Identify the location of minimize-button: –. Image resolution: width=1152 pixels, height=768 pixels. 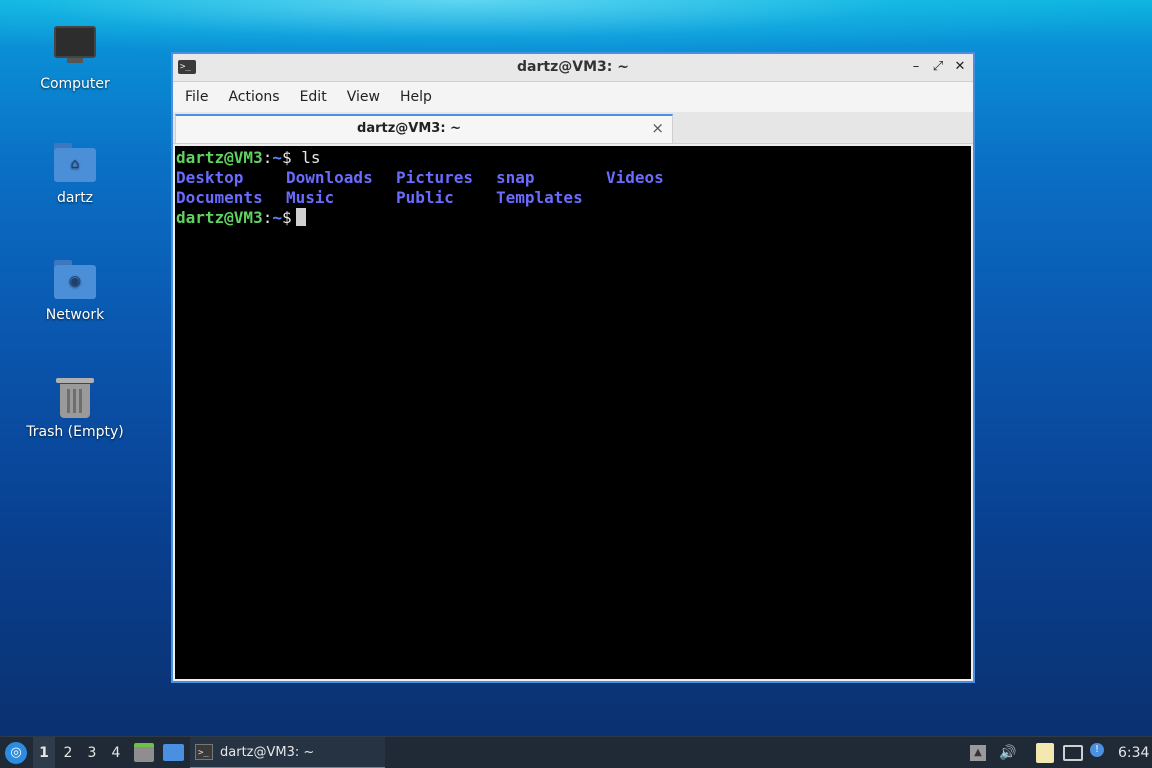
(916, 67).